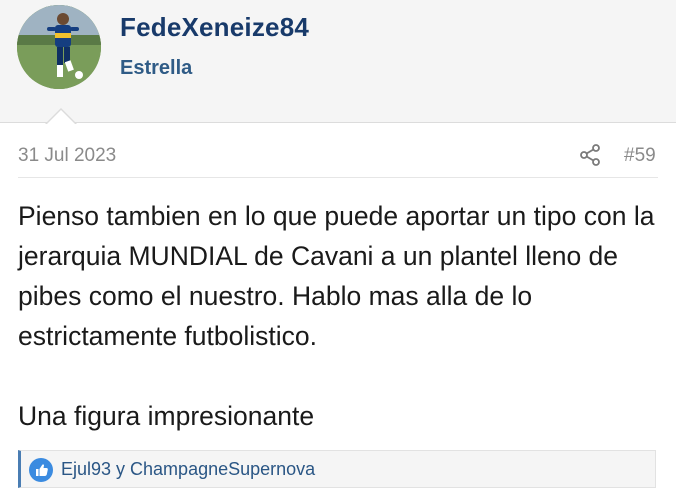 The width and height of the screenshot is (676, 500). What do you see at coordinates (590, 155) in the screenshot?
I see `share-icon` at bounding box center [590, 155].